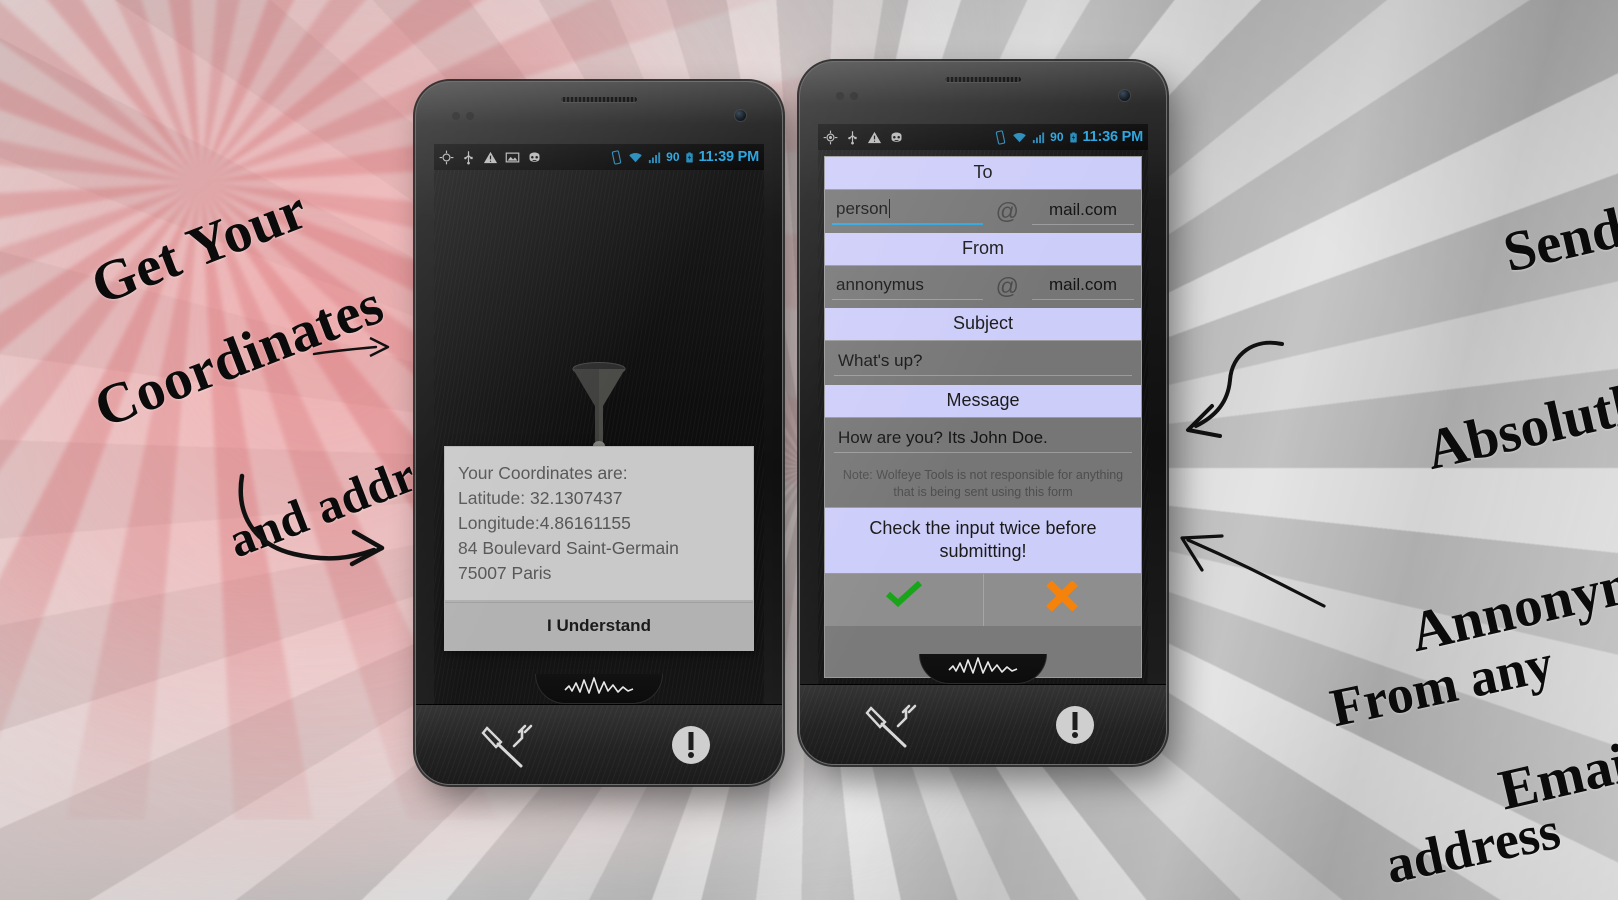 The width and height of the screenshot is (1618, 900). I want to click on to-at-symbol: @, so click(1007, 210).